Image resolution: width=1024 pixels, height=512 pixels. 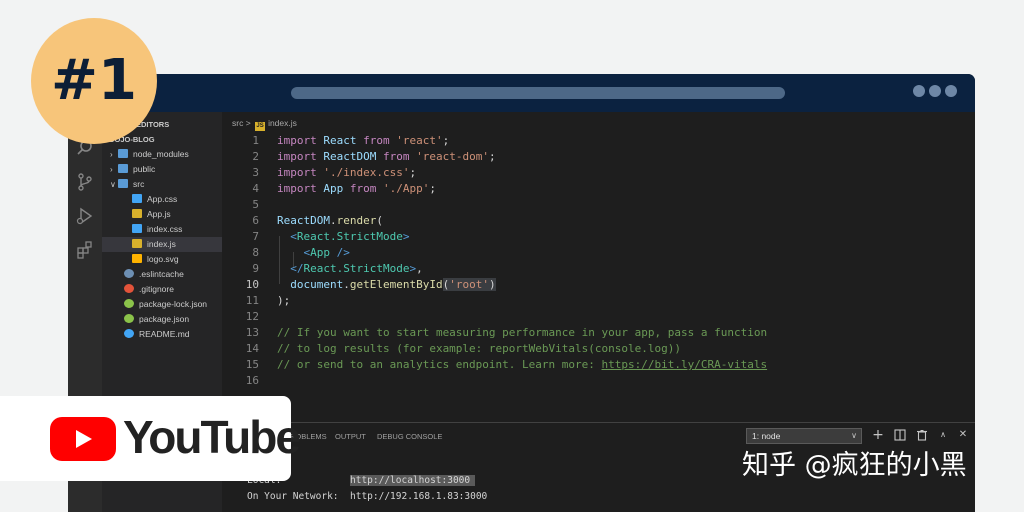 What do you see at coordinates (685, 364) in the screenshot?
I see `code-link: https://bit.ly/CRA-vitals` at bounding box center [685, 364].